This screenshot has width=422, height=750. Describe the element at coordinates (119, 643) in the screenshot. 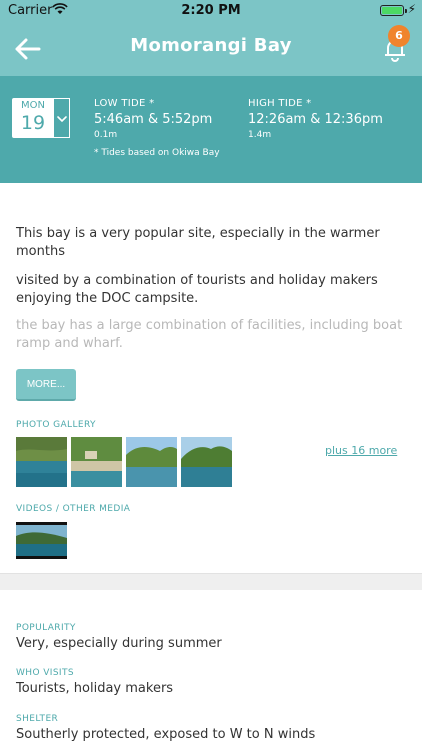

I see `popularity-value: Very, especially during summer` at that location.